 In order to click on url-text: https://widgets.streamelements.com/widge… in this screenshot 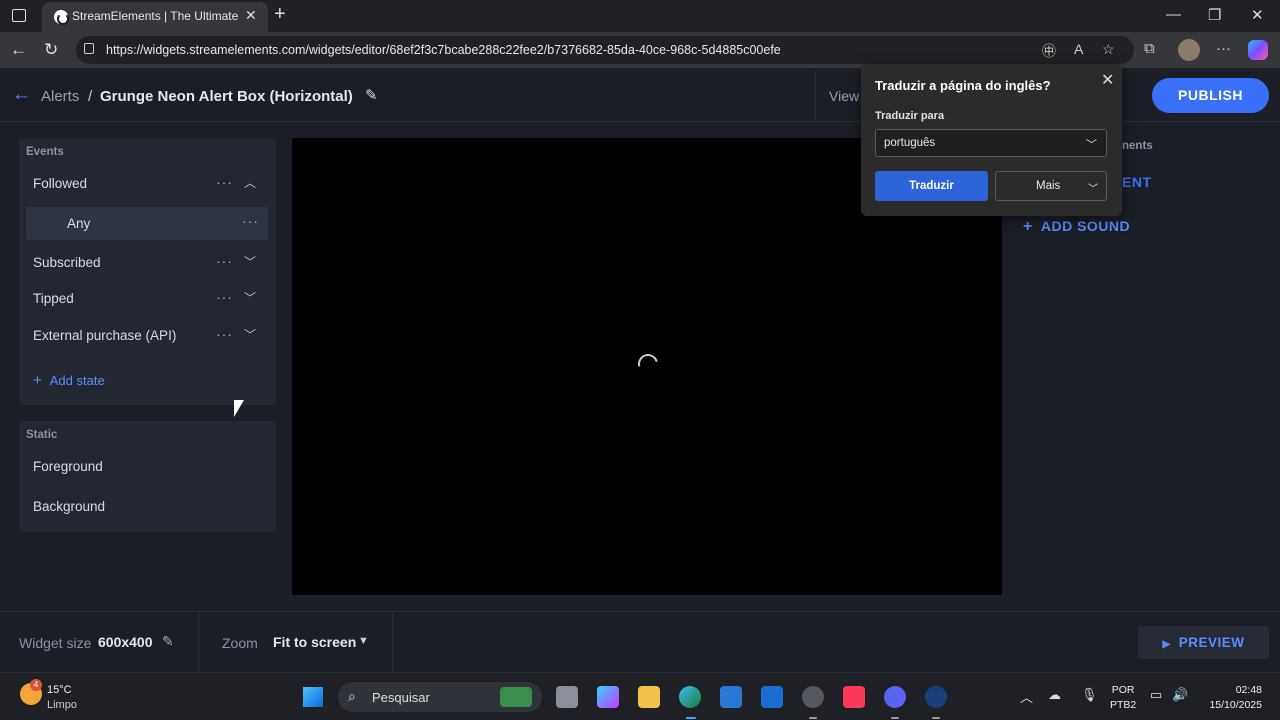, I will do `click(443, 50)`.